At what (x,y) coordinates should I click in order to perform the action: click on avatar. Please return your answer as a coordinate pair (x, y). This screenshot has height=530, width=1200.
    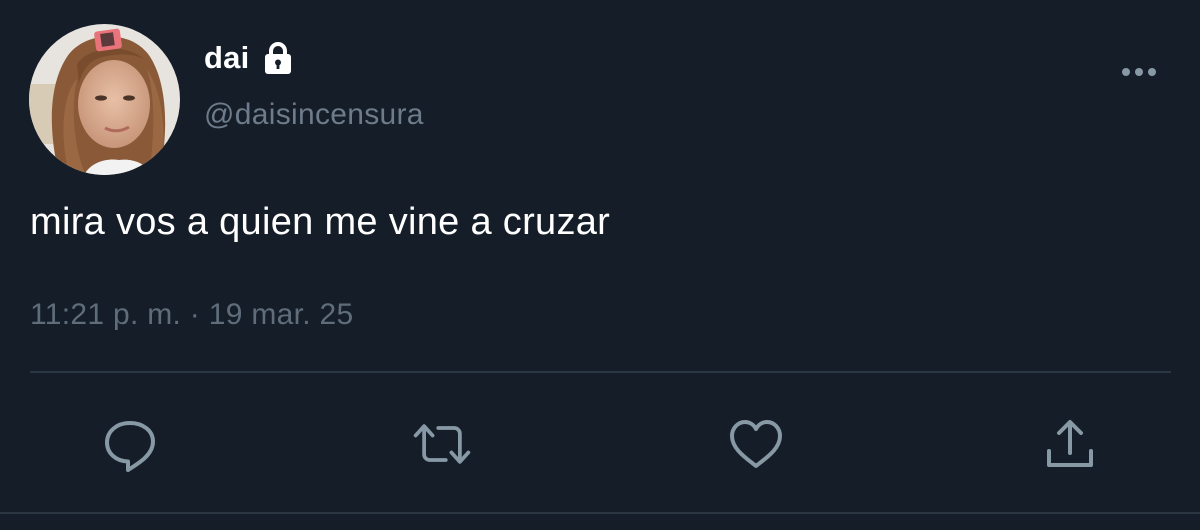
    Looking at the image, I should click on (104, 99).